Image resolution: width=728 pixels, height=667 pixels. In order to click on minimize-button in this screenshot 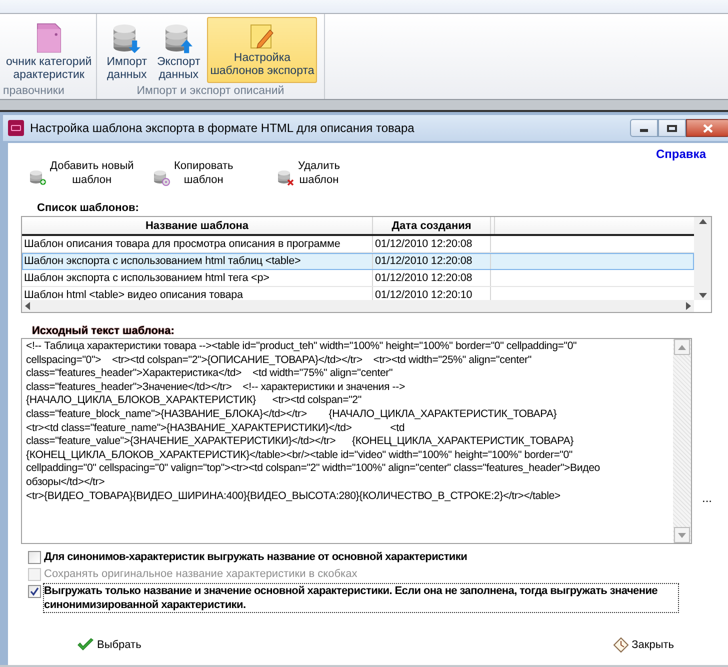, I will do `click(644, 128)`.